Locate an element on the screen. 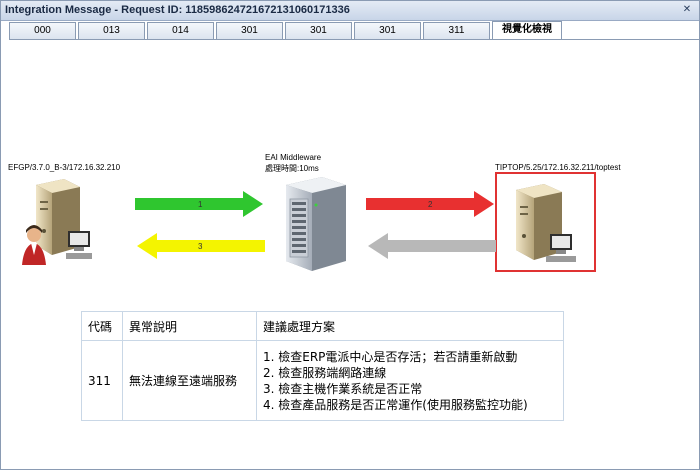  solution-item: 4. 檢查產品服務是否正常運作(使用服務監控功能) is located at coordinates (395, 404).